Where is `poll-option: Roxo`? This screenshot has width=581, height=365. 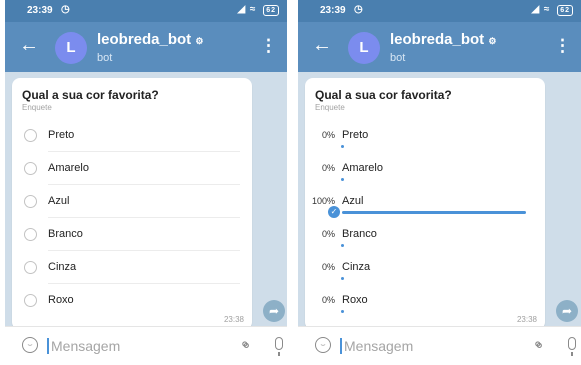 poll-option: Roxo is located at coordinates (132, 301).